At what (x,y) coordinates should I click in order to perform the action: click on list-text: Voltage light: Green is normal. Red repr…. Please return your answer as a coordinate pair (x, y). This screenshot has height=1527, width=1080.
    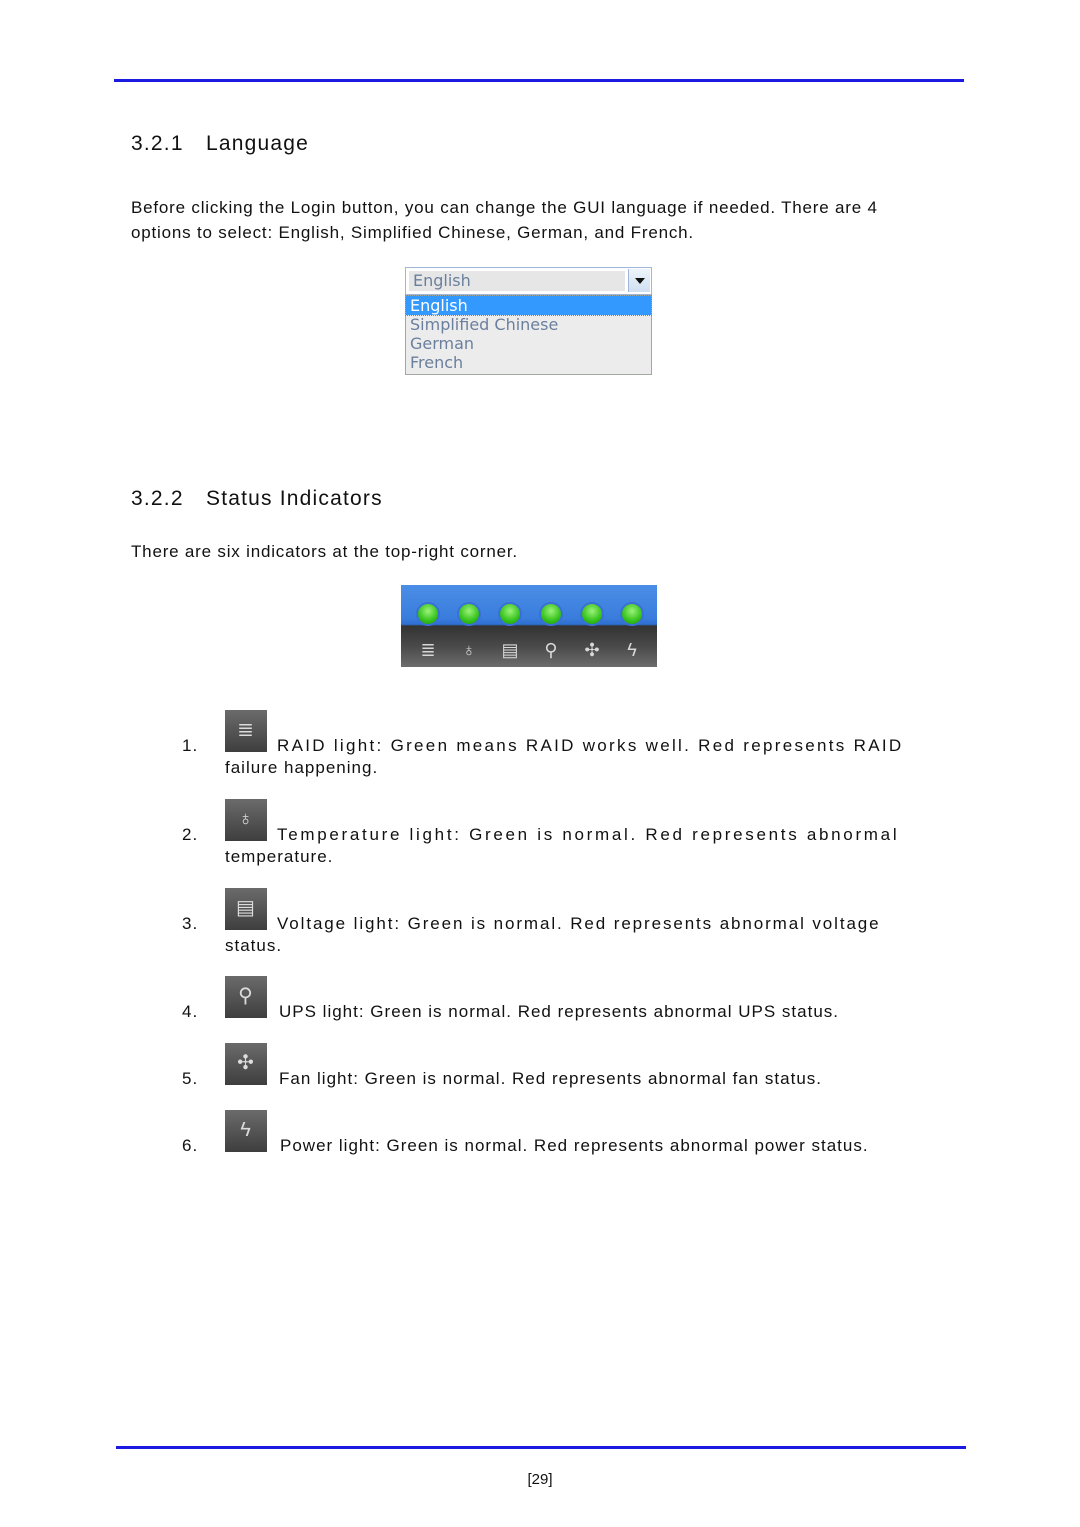
    Looking at the image, I should click on (579, 923).